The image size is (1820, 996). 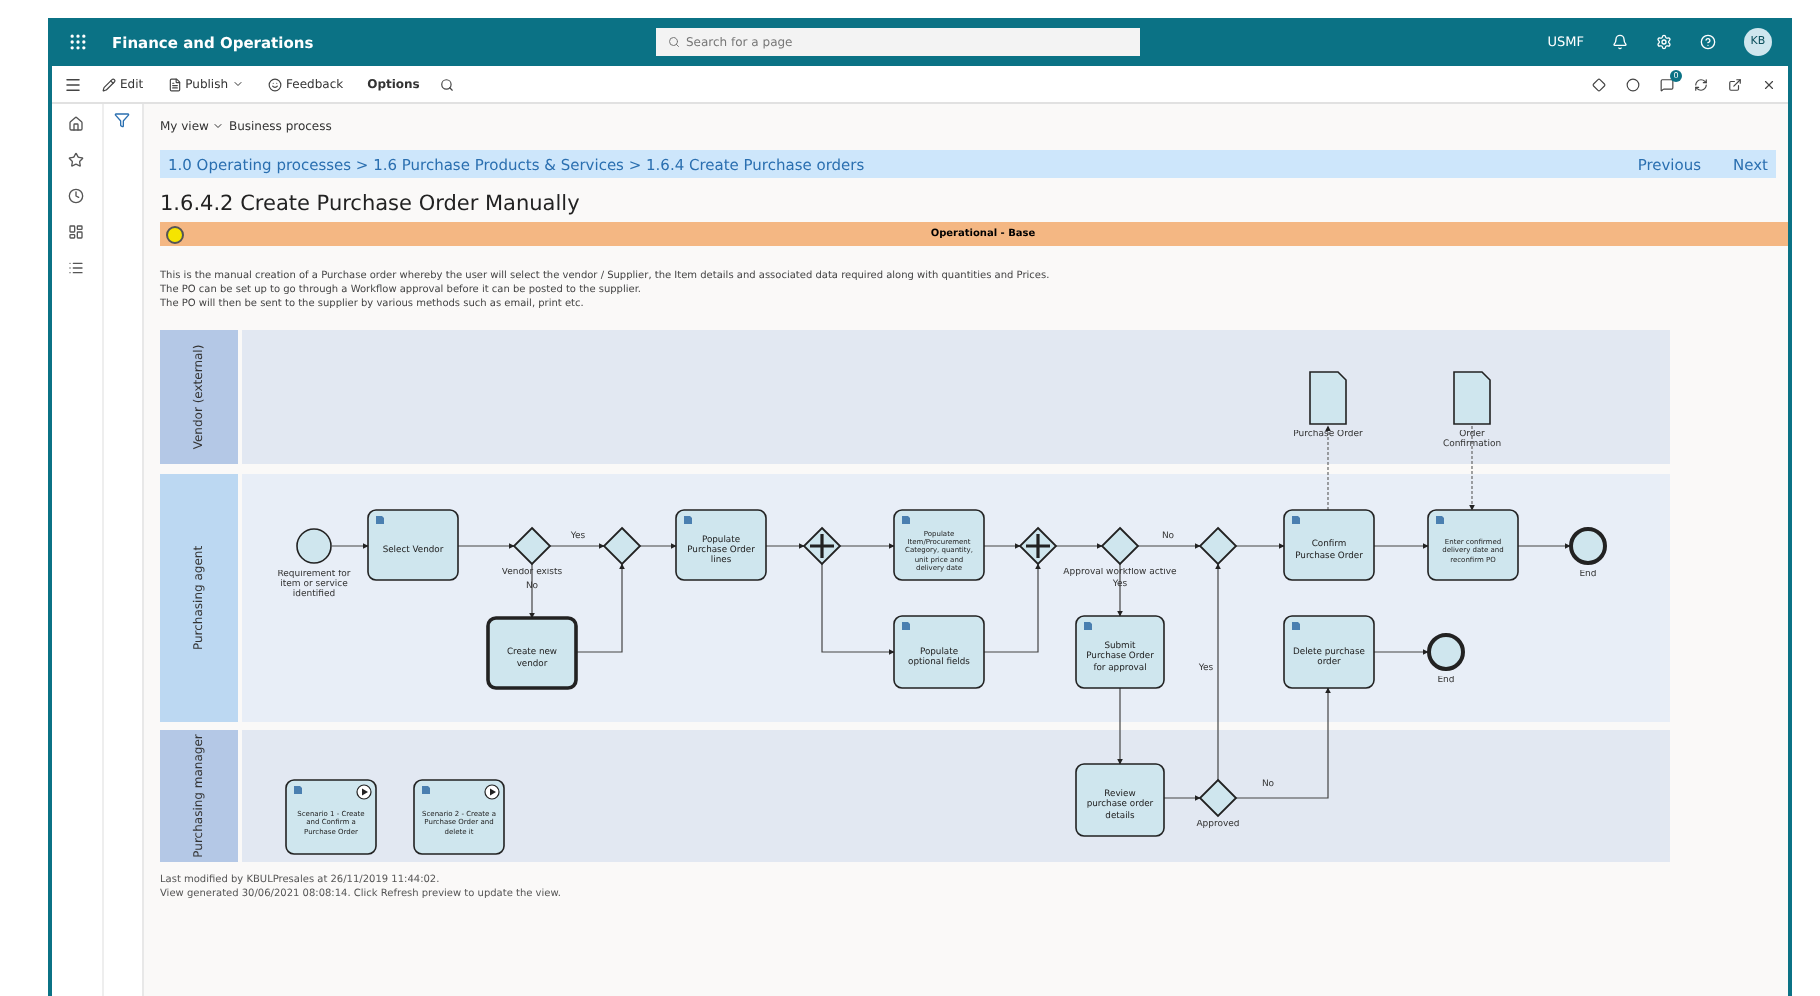 What do you see at coordinates (1620, 42) in the screenshot?
I see `bell-icon` at bounding box center [1620, 42].